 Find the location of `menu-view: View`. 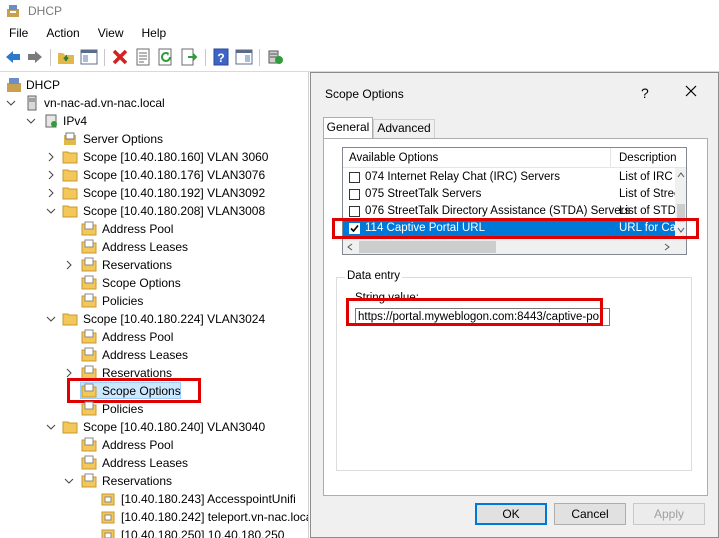

menu-view: View is located at coordinates (110, 33).